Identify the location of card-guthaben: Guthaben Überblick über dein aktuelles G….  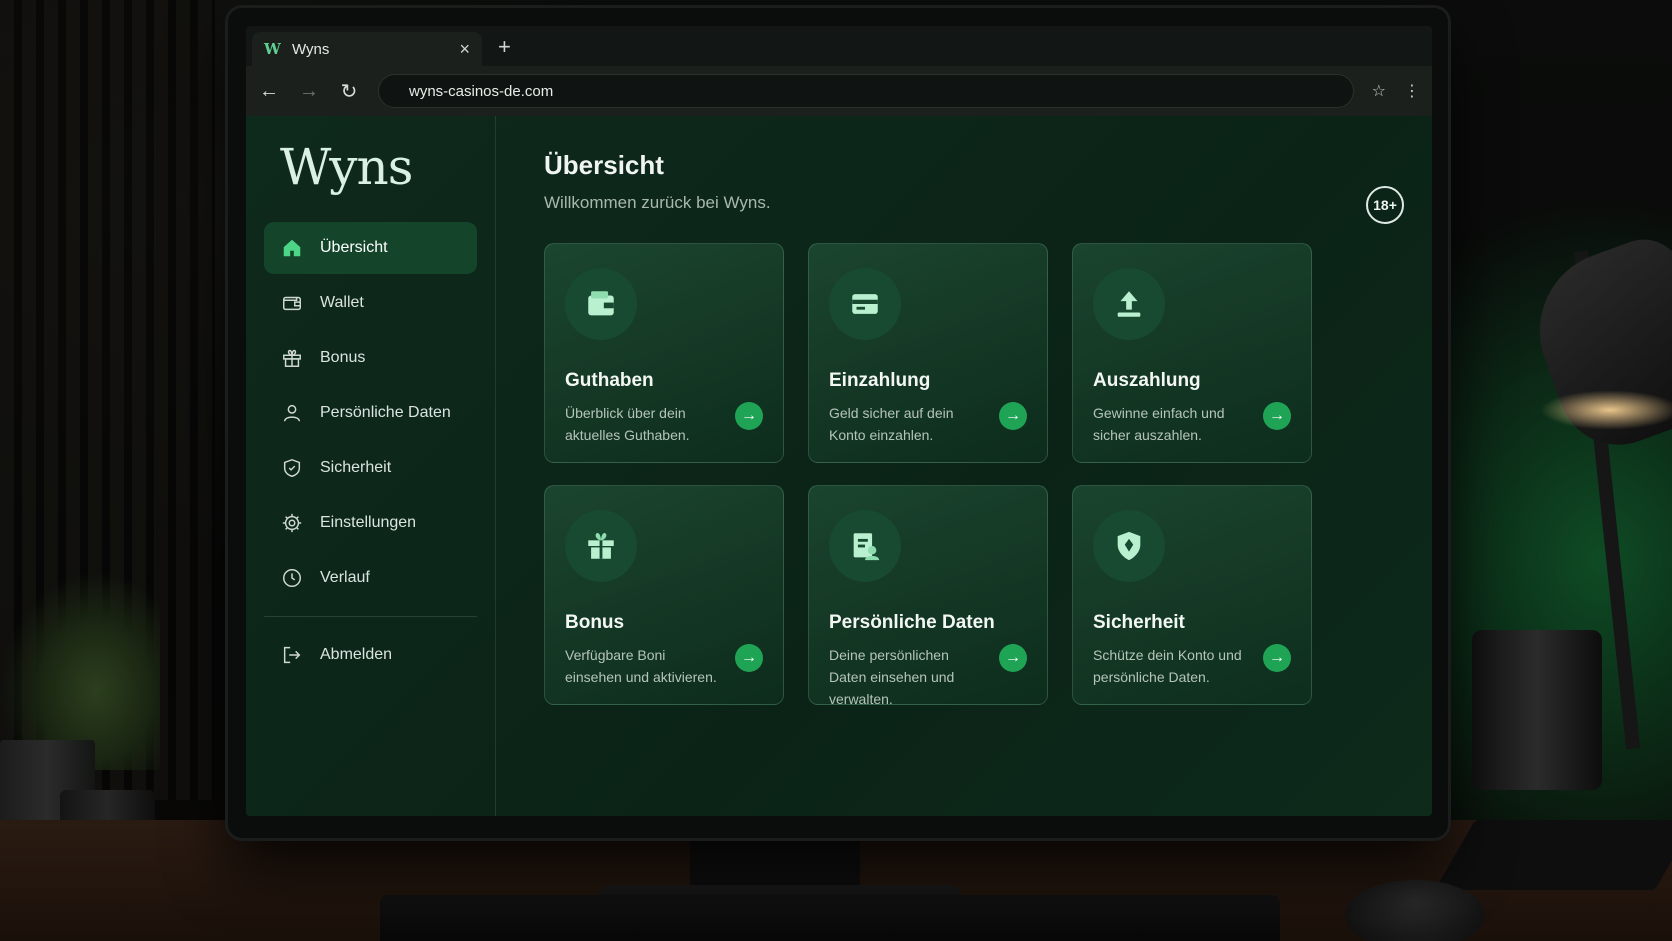
(664, 353).